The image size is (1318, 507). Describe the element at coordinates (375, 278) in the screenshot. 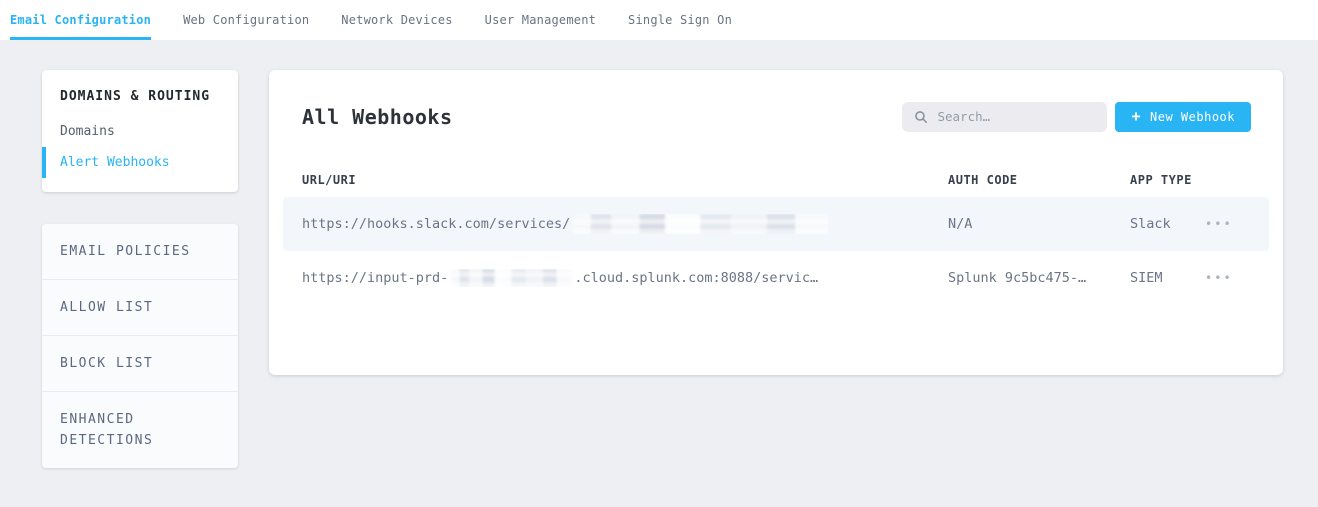

I see `webhook-url-text: https://input-prd-` at that location.